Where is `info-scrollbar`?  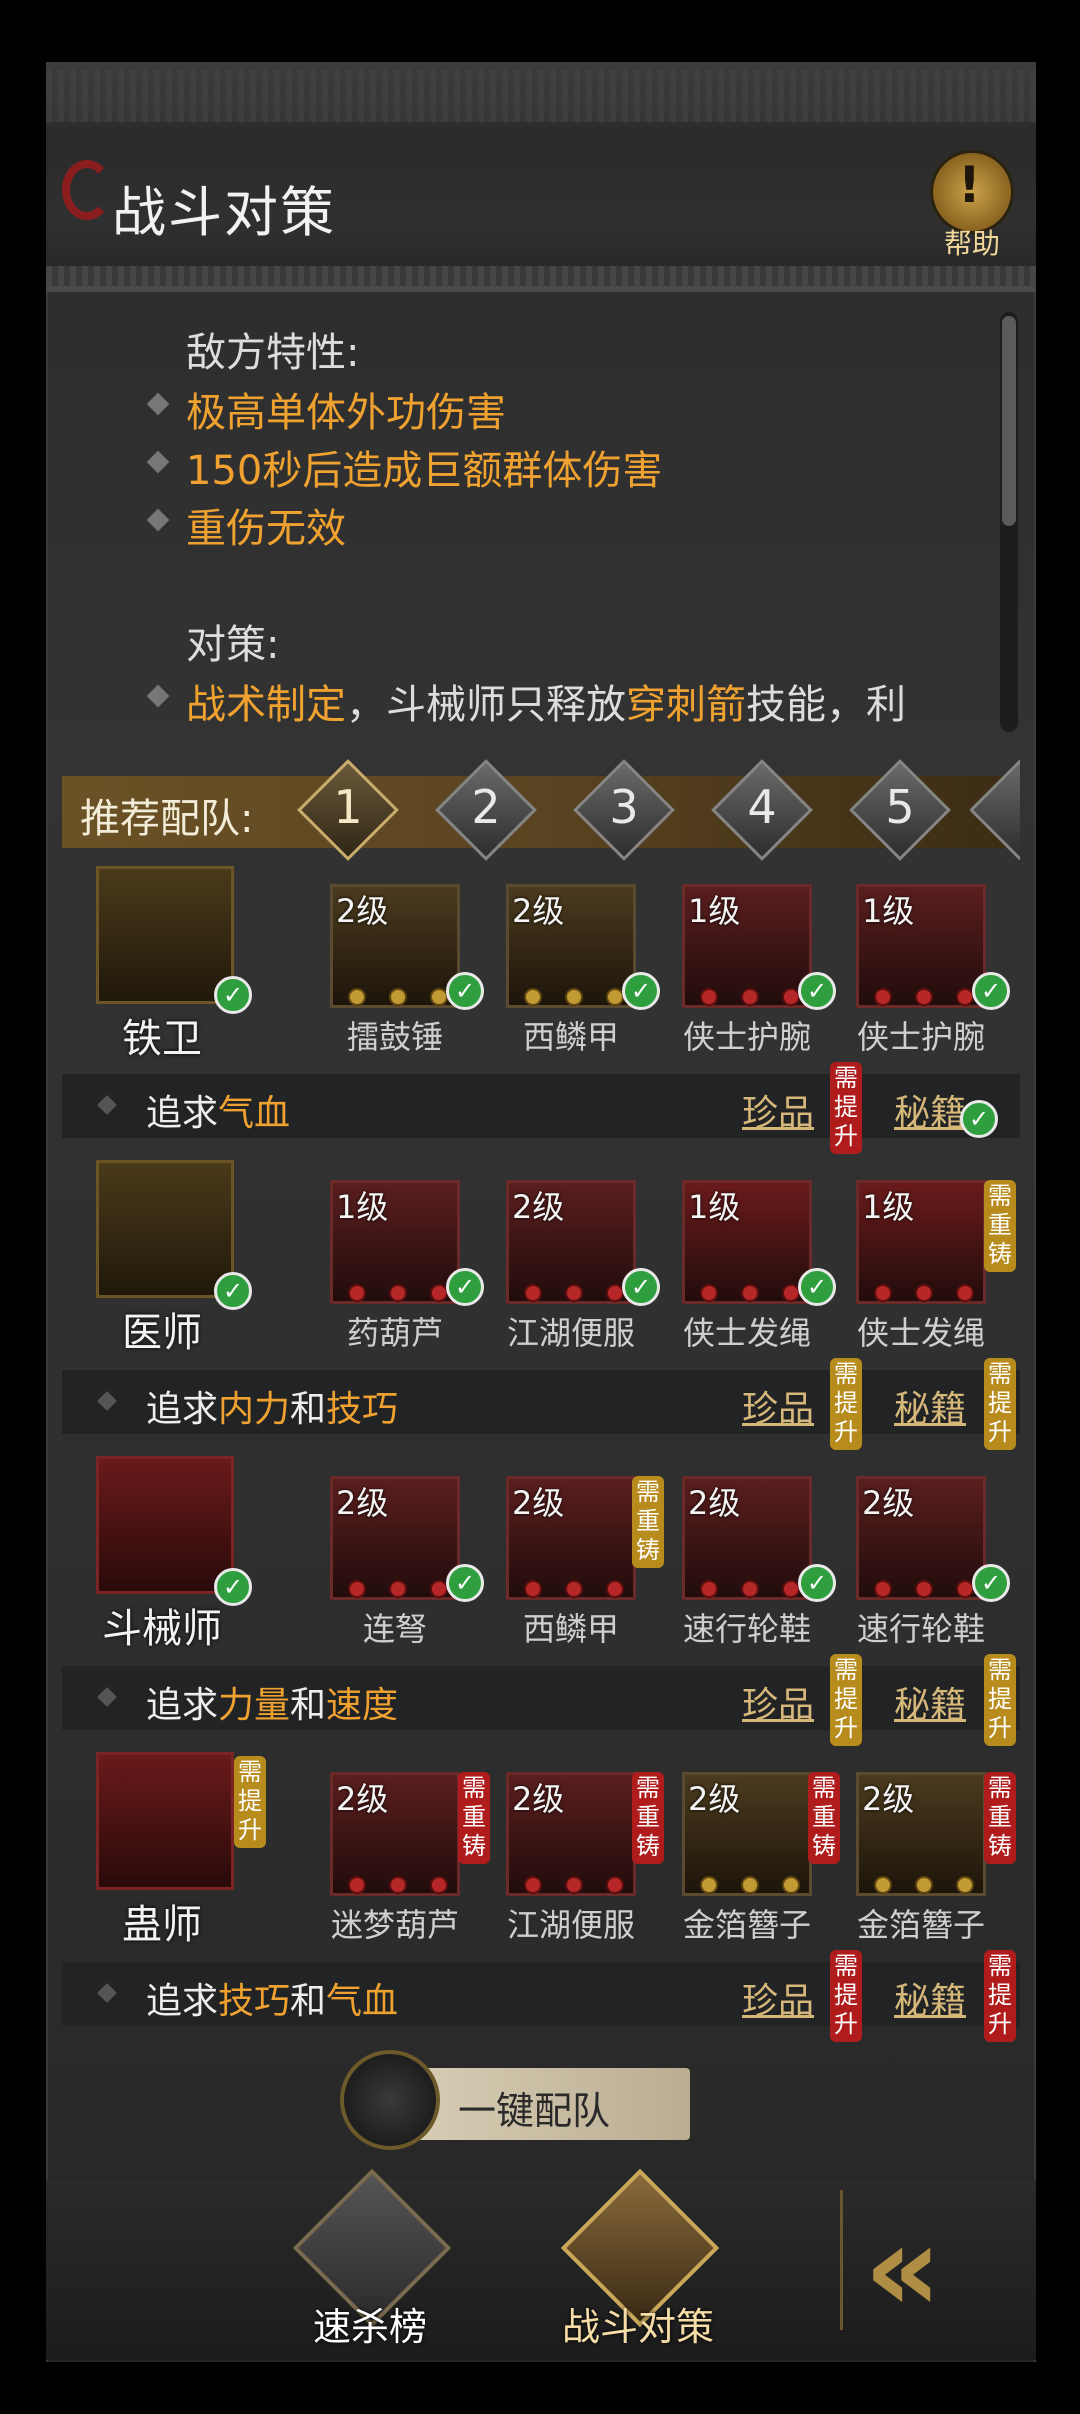
info-scrollbar is located at coordinates (1009, 522).